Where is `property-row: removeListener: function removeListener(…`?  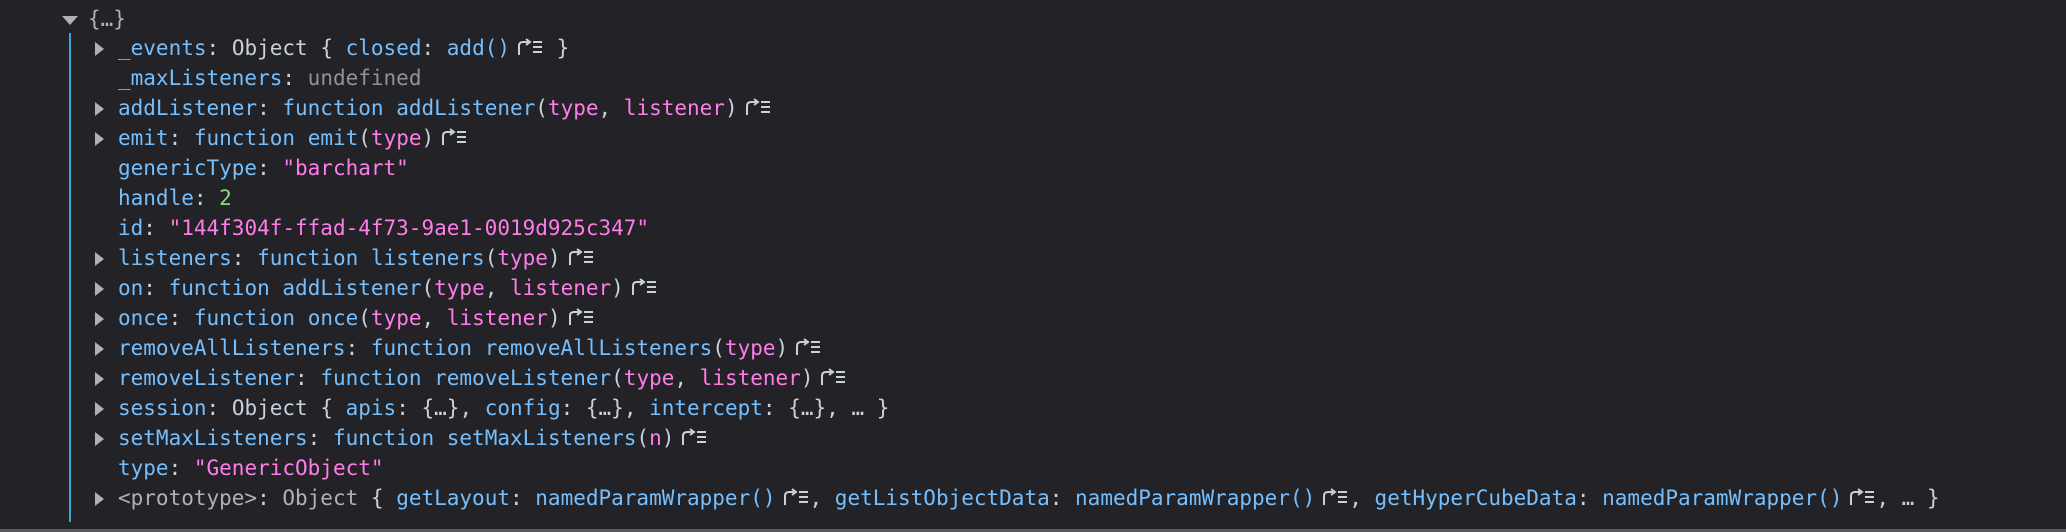 property-row: removeListener: function removeListener(… is located at coordinates (1030, 378).